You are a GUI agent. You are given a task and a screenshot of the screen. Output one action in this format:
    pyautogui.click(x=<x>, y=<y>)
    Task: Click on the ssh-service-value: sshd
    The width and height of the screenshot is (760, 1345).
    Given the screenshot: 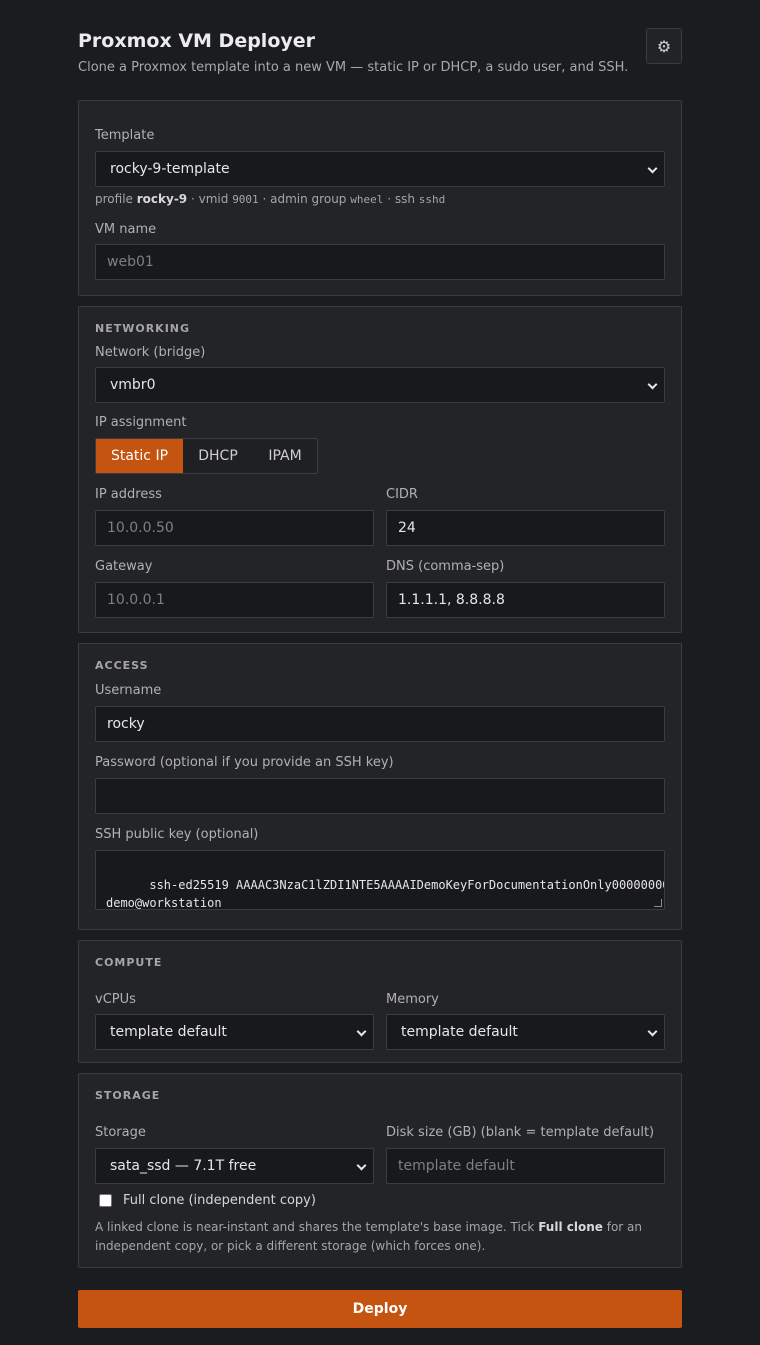 What is the action you would take?
    pyautogui.click(x=432, y=199)
    